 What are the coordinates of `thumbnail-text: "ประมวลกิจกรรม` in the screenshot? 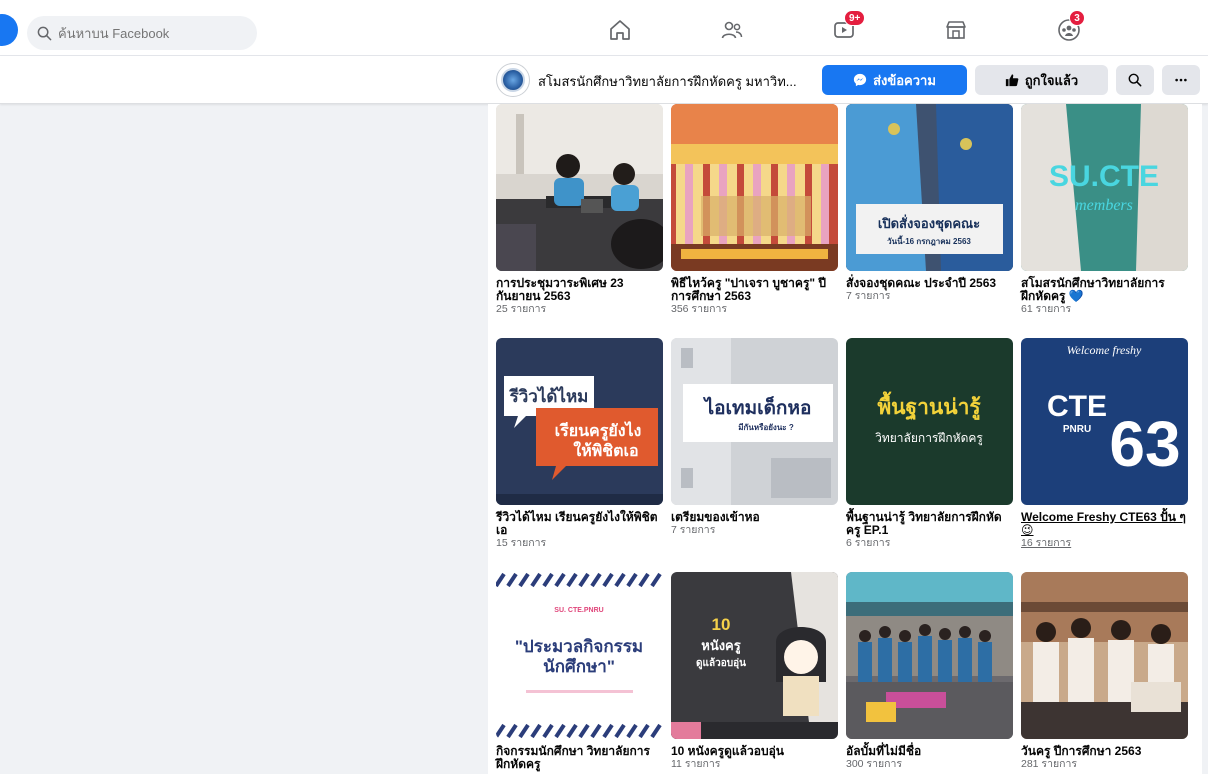 It's located at (579, 646).